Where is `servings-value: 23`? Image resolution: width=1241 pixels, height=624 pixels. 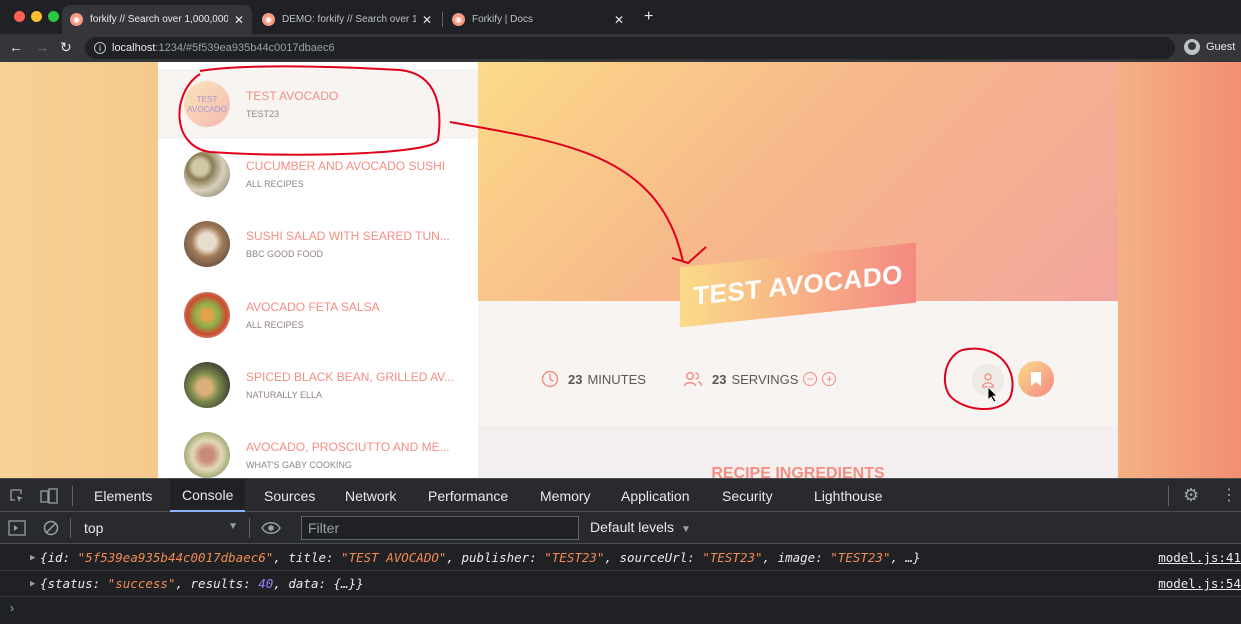 servings-value: 23 is located at coordinates (719, 379).